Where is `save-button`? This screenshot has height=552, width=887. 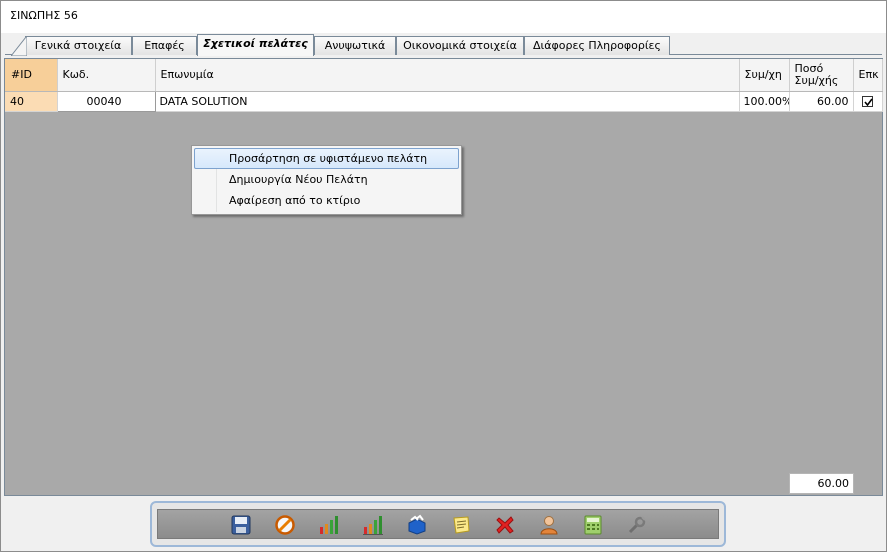 save-button is located at coordinates (241, 525).